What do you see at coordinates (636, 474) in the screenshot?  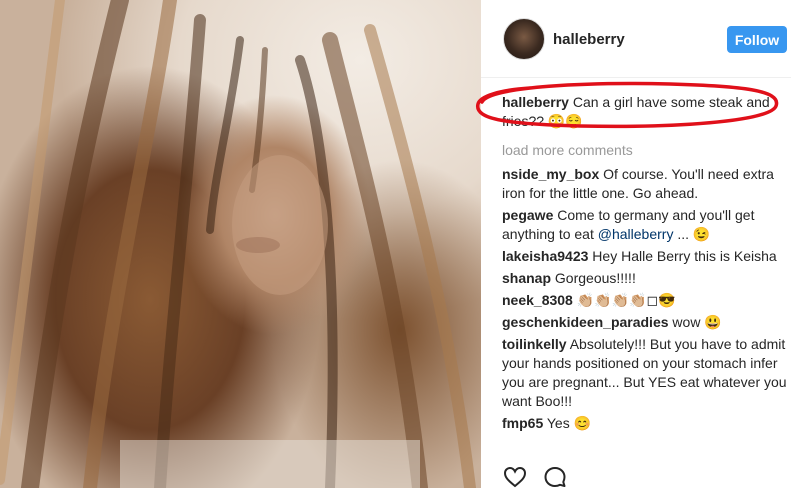 I see `post-actions-bar` at bounding box center [636, 474].